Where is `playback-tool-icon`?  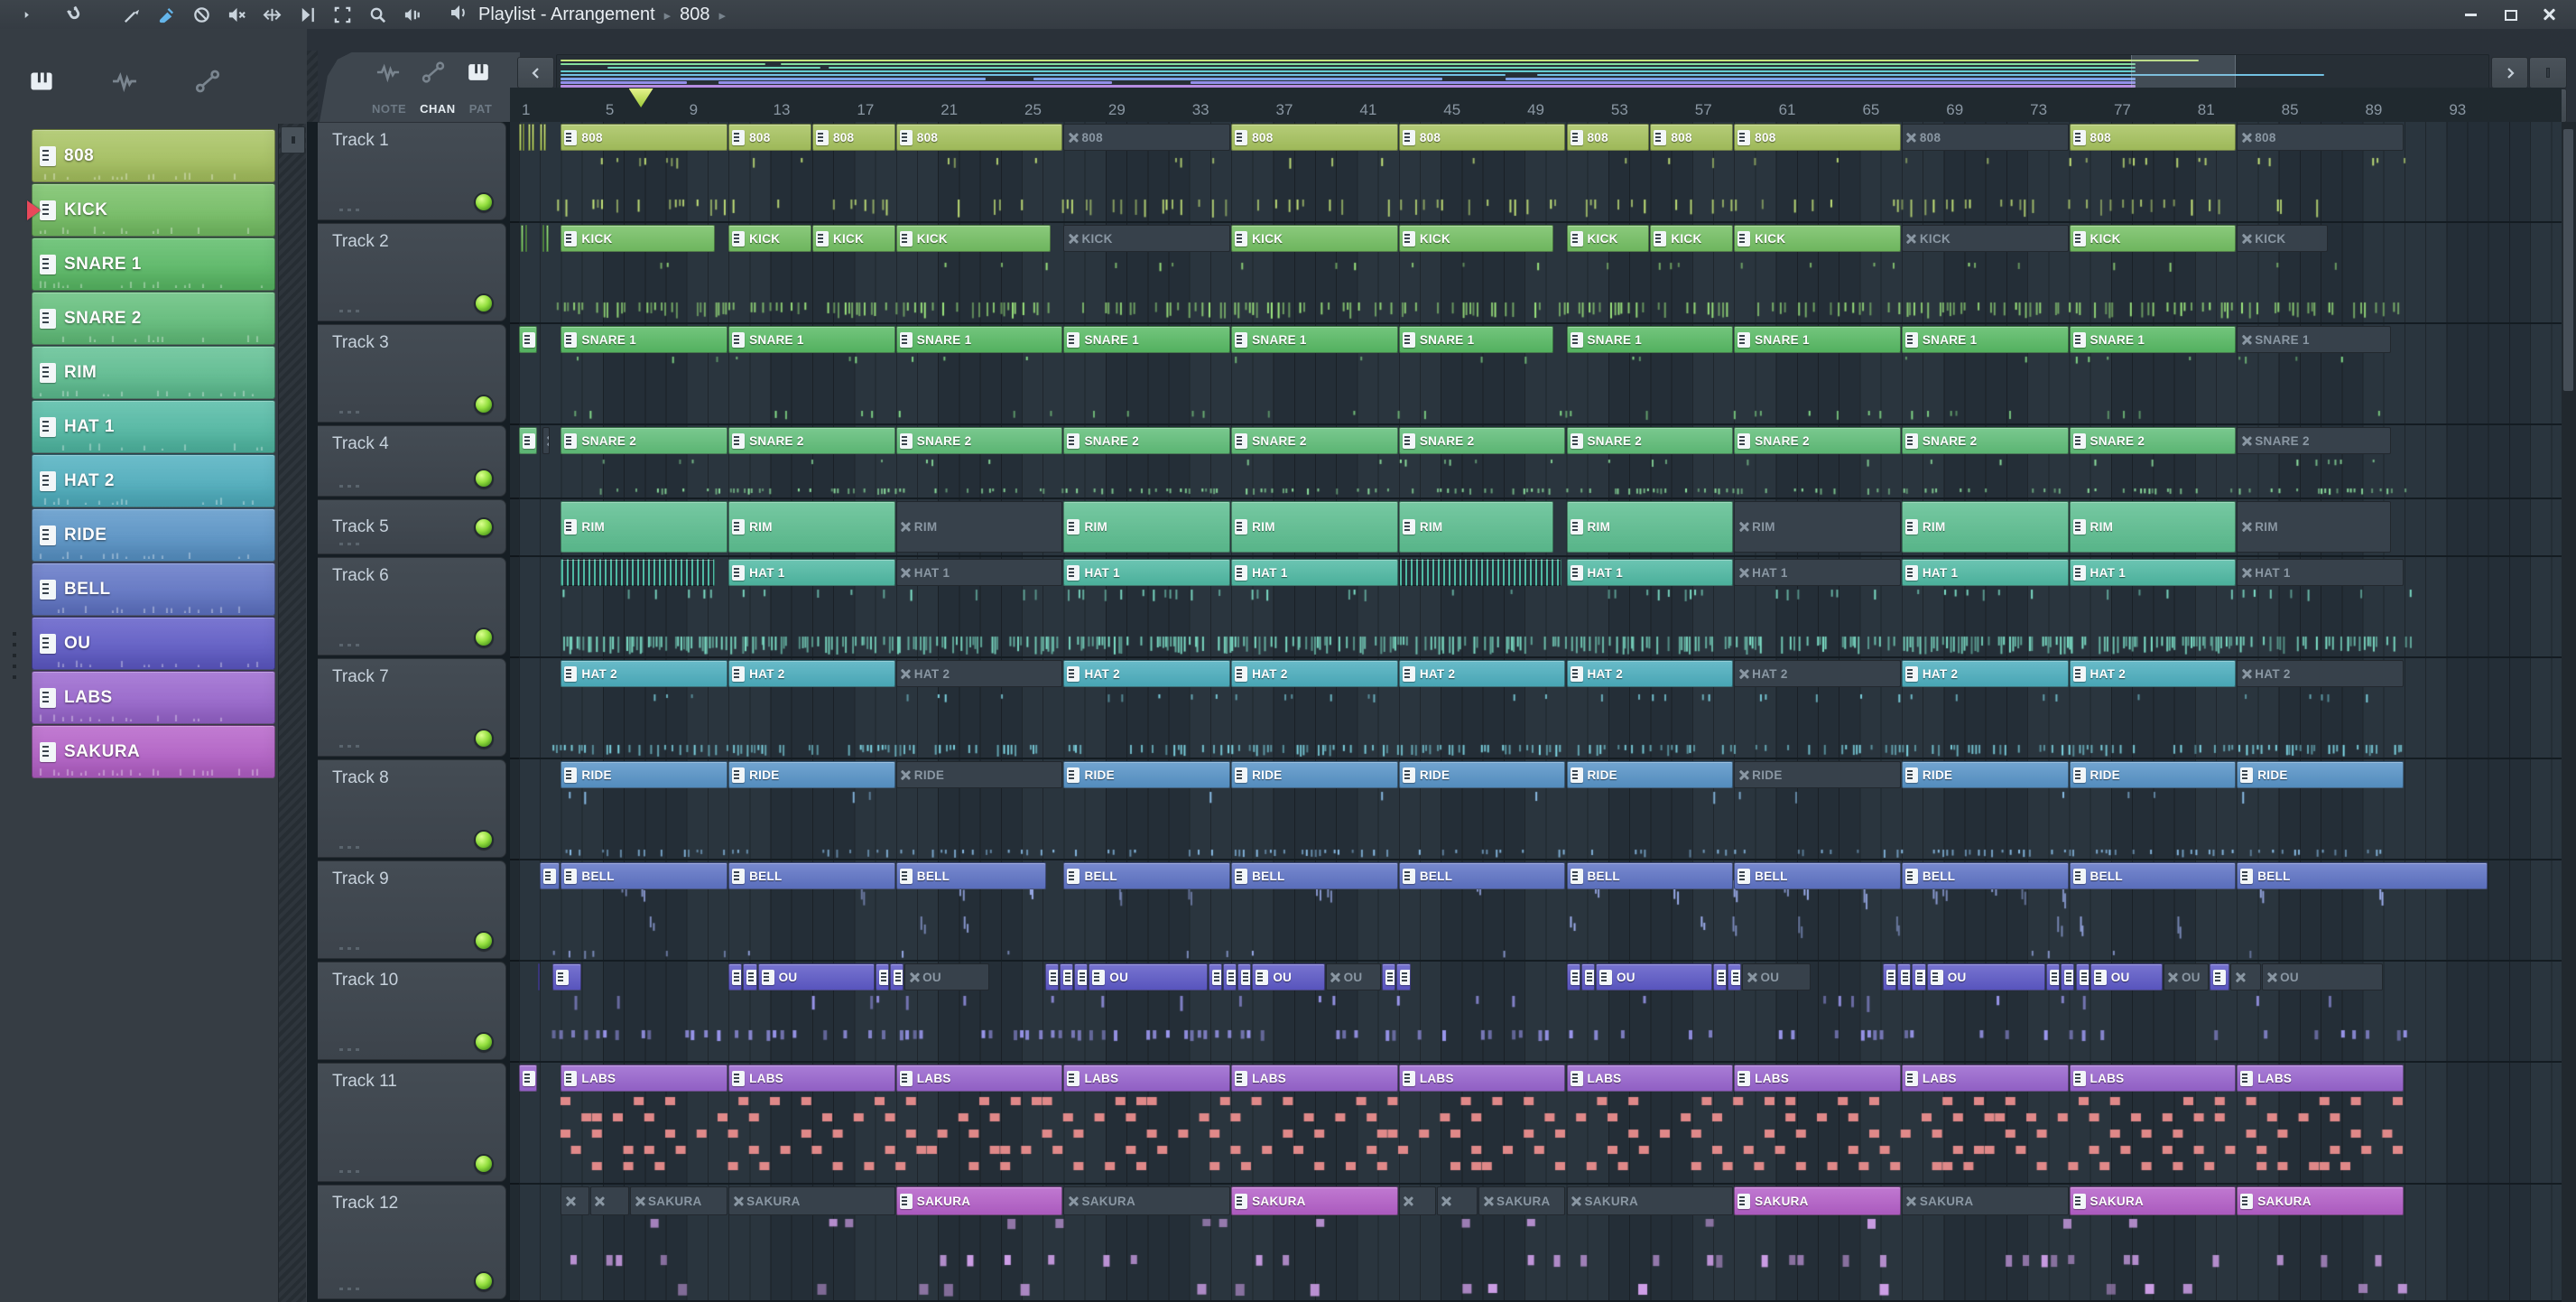
playback-tool-icon is located at coordinates (413, 14).